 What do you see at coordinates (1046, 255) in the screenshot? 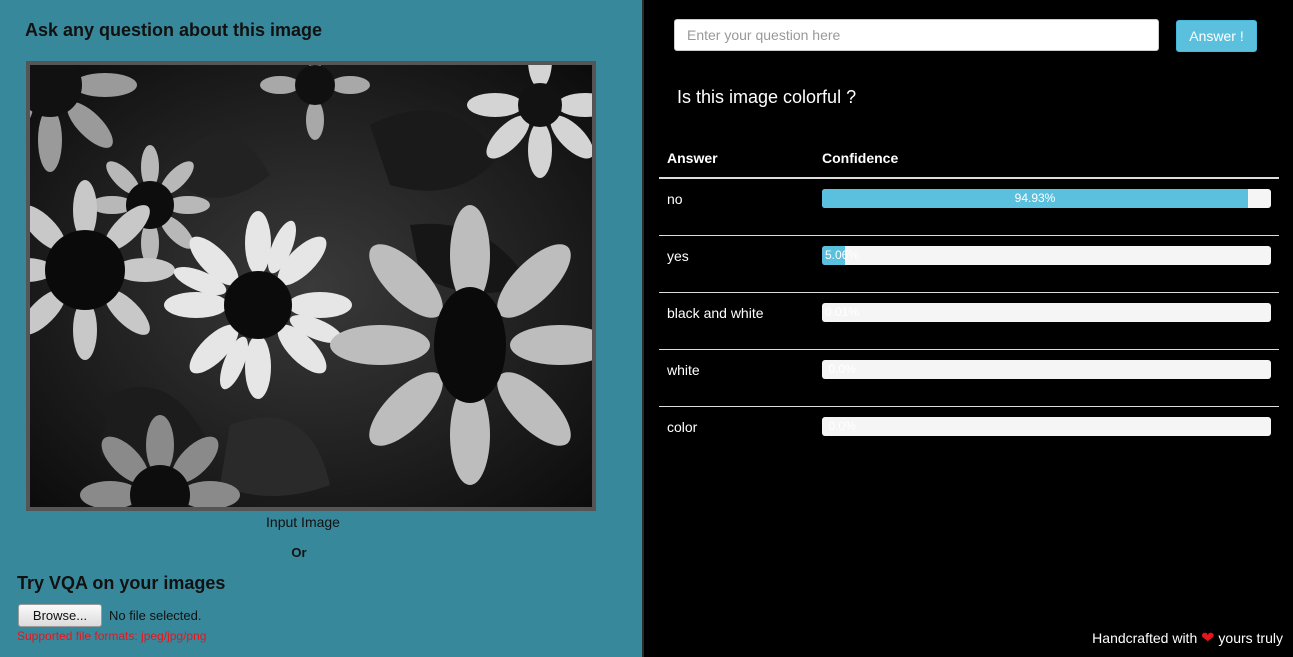
I see `confidence-bar: 5.06%` at bounding box center [1046, 255].